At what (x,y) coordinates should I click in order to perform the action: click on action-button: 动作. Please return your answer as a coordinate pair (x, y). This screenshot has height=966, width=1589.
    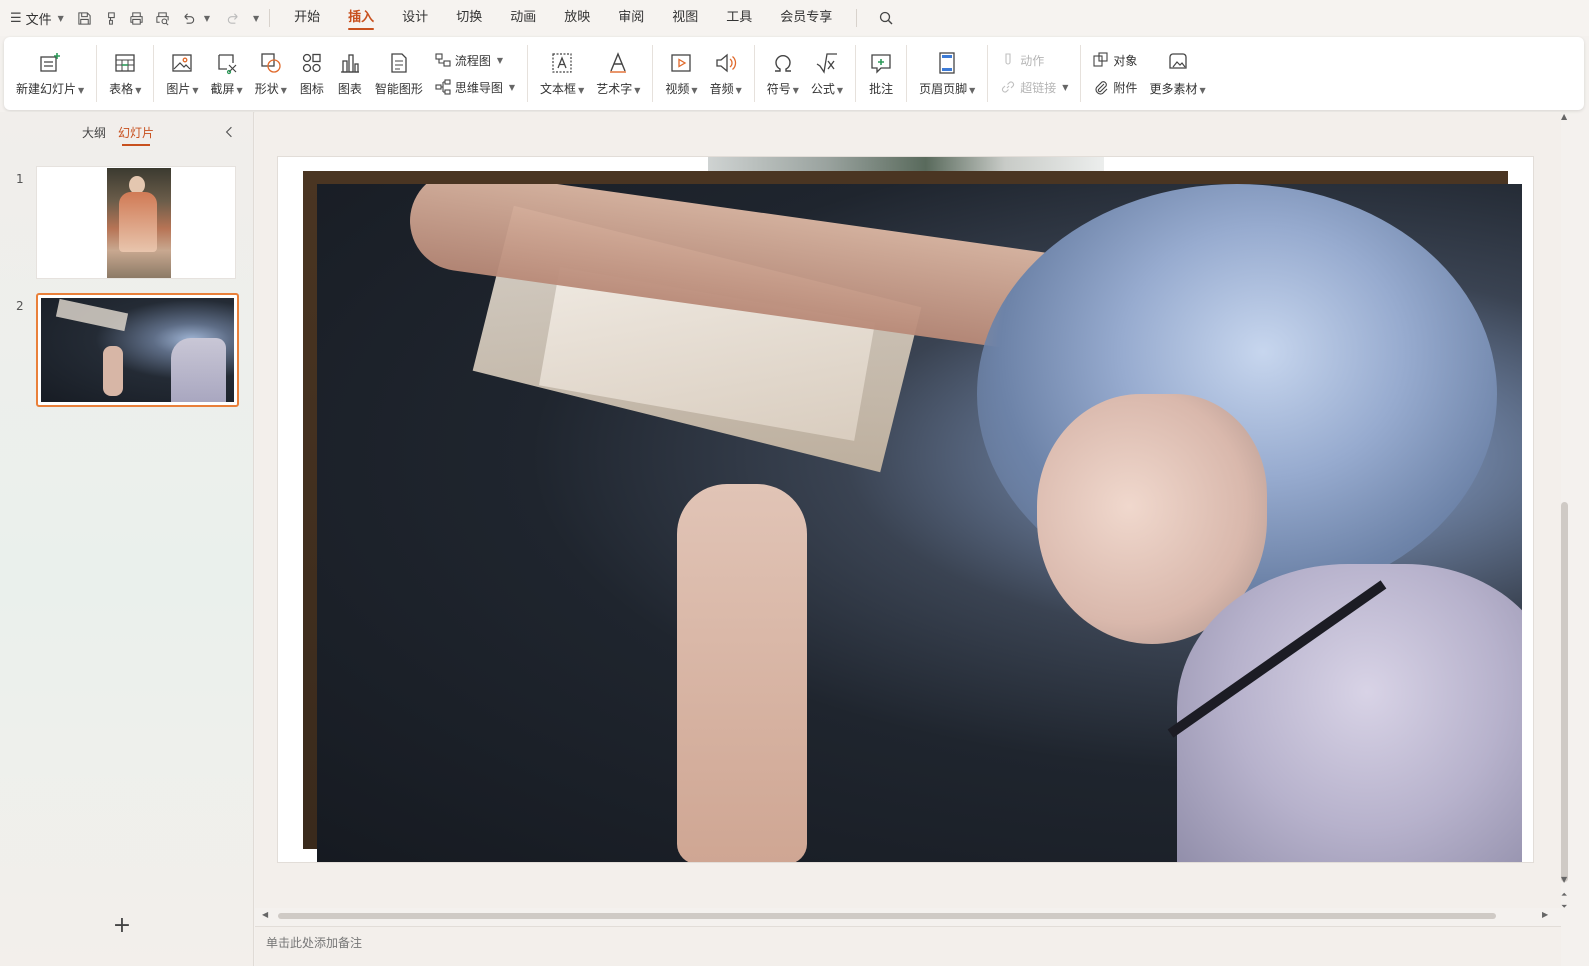
    Looking at the image, I should click on (1034, 60).